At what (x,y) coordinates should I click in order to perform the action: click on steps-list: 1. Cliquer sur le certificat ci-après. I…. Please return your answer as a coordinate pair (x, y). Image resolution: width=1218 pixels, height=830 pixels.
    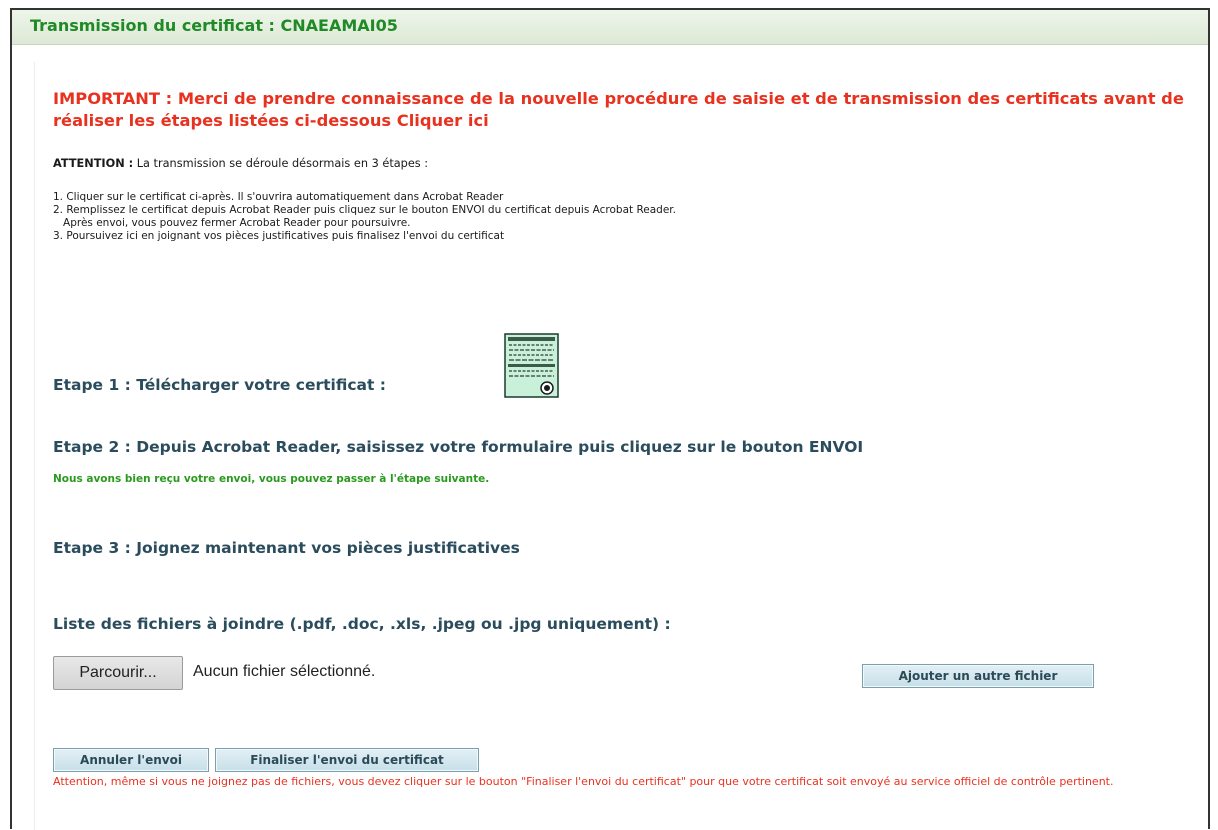
    Looking at the image, I should click on (364, 217).